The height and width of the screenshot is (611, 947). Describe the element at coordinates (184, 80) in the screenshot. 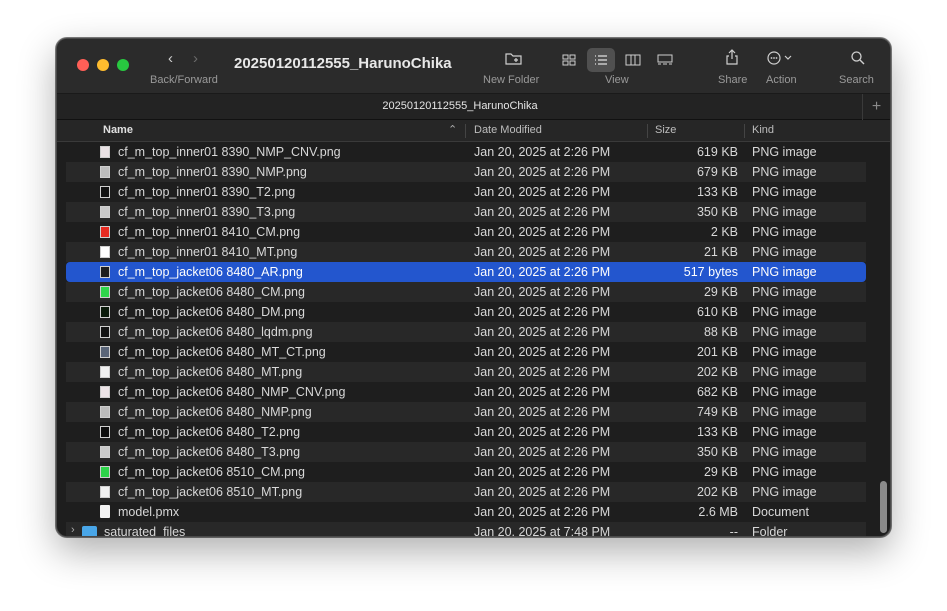

I see `back-forward-label: Back/Forward` at that location.